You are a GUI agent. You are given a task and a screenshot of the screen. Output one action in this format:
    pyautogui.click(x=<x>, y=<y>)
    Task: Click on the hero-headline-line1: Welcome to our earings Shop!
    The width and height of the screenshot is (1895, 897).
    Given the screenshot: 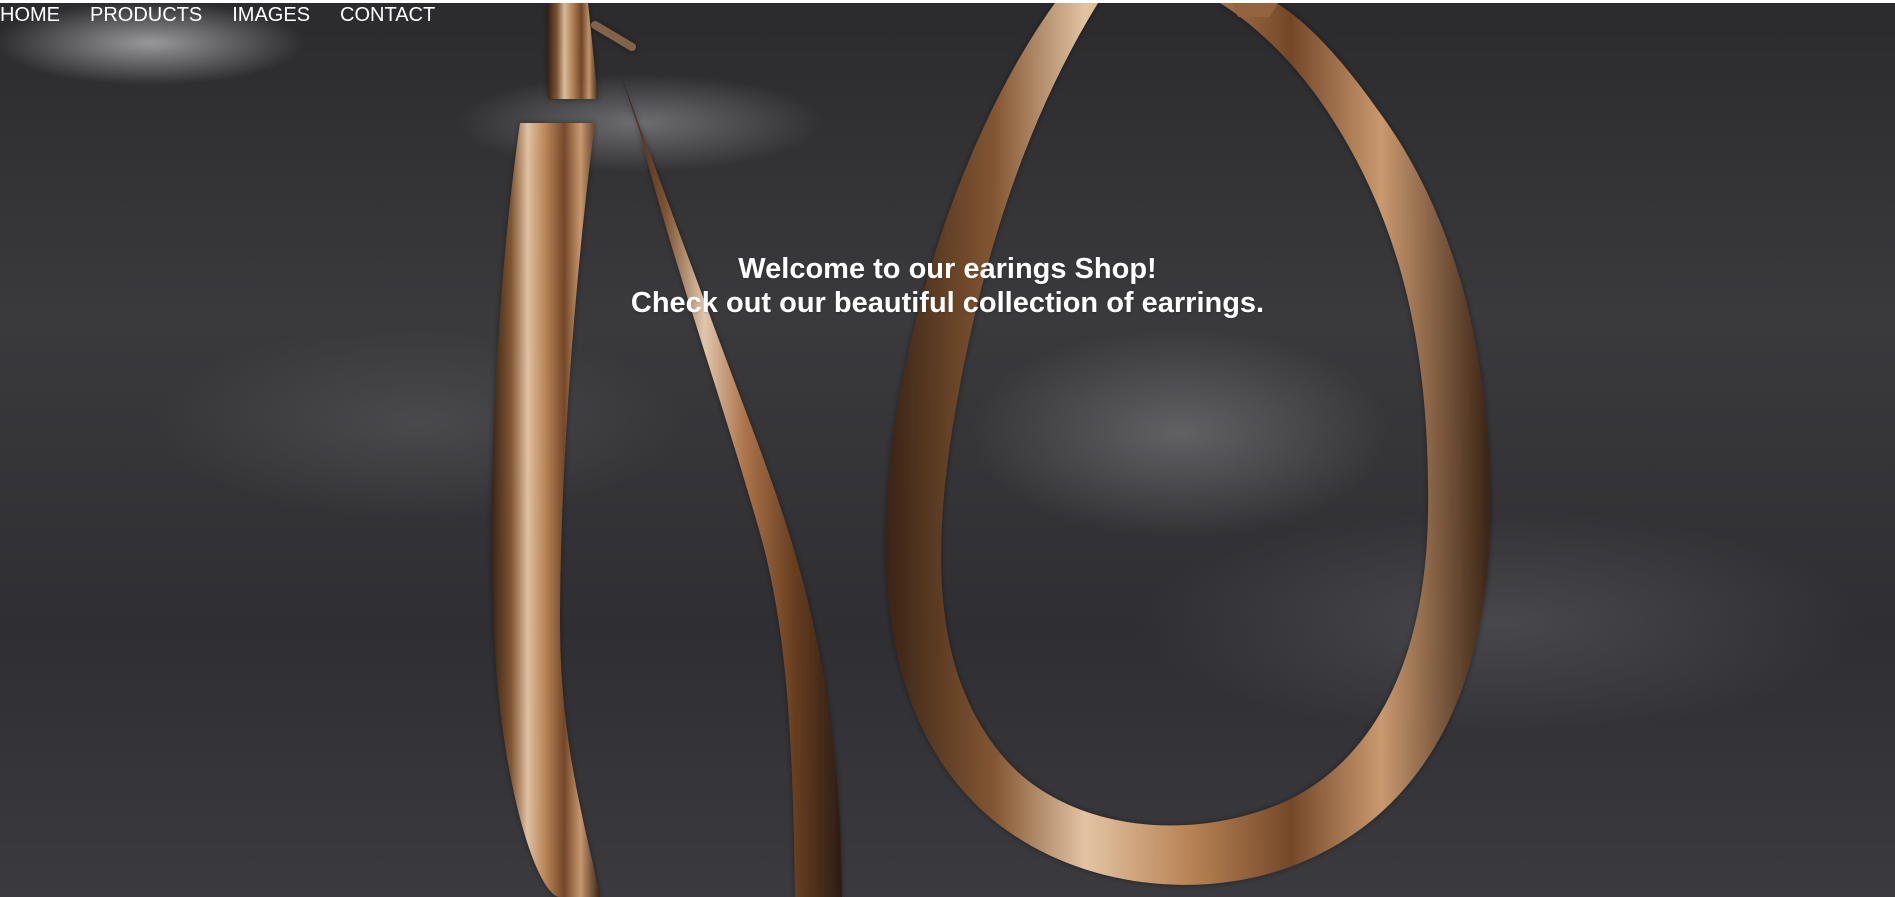 What is the action you would take?
    pyautogui.click(x=947, y=269)
    